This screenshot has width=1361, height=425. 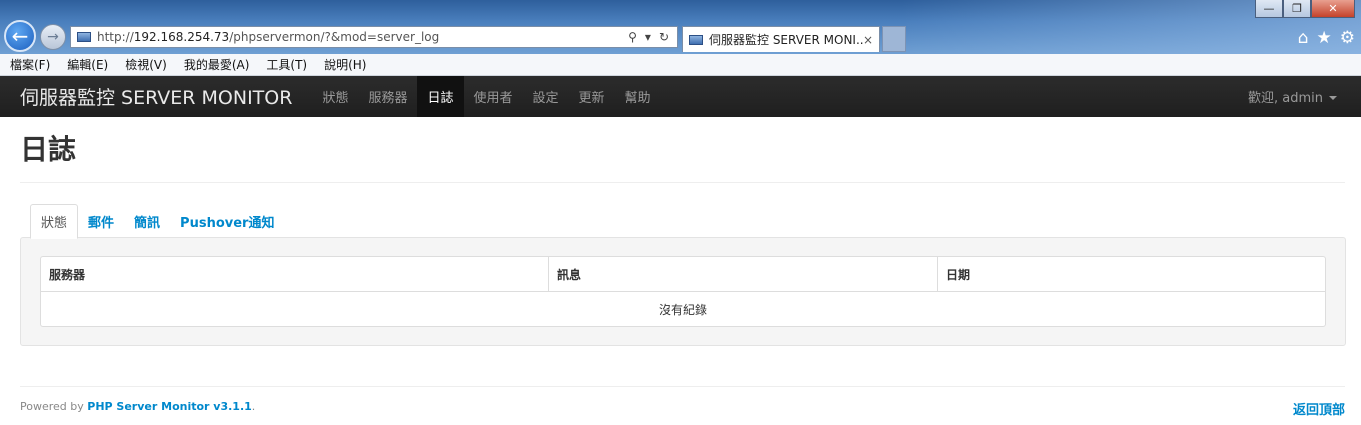 What do you see at coordinates (742, 274) in the screenshot?
I see `column-header-message: 訊息` at bounding box center [742, 274].